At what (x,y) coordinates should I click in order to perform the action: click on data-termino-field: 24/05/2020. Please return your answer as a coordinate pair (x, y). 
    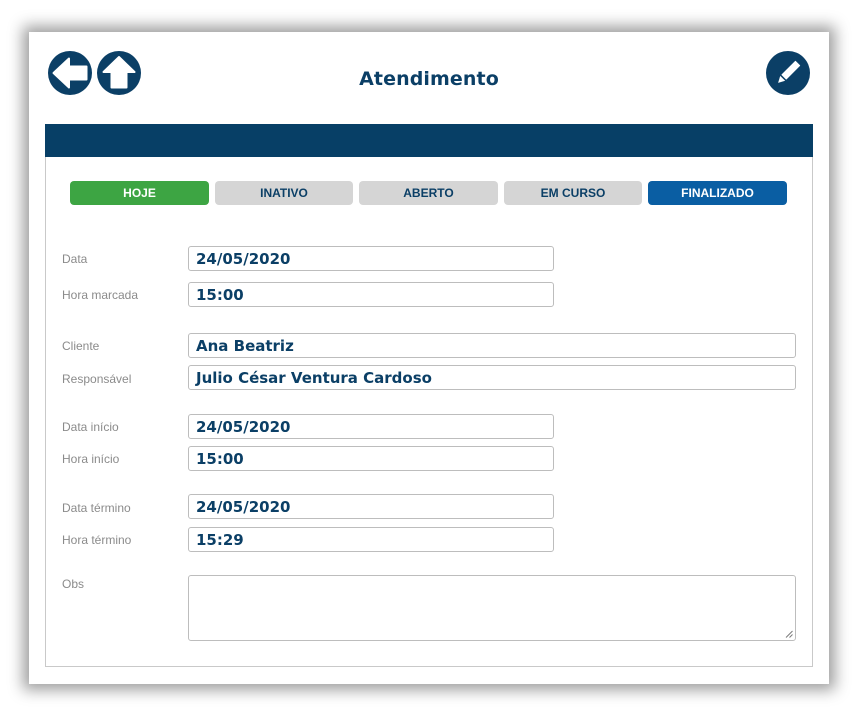
    Looking at the image, I should click on (371, 506).